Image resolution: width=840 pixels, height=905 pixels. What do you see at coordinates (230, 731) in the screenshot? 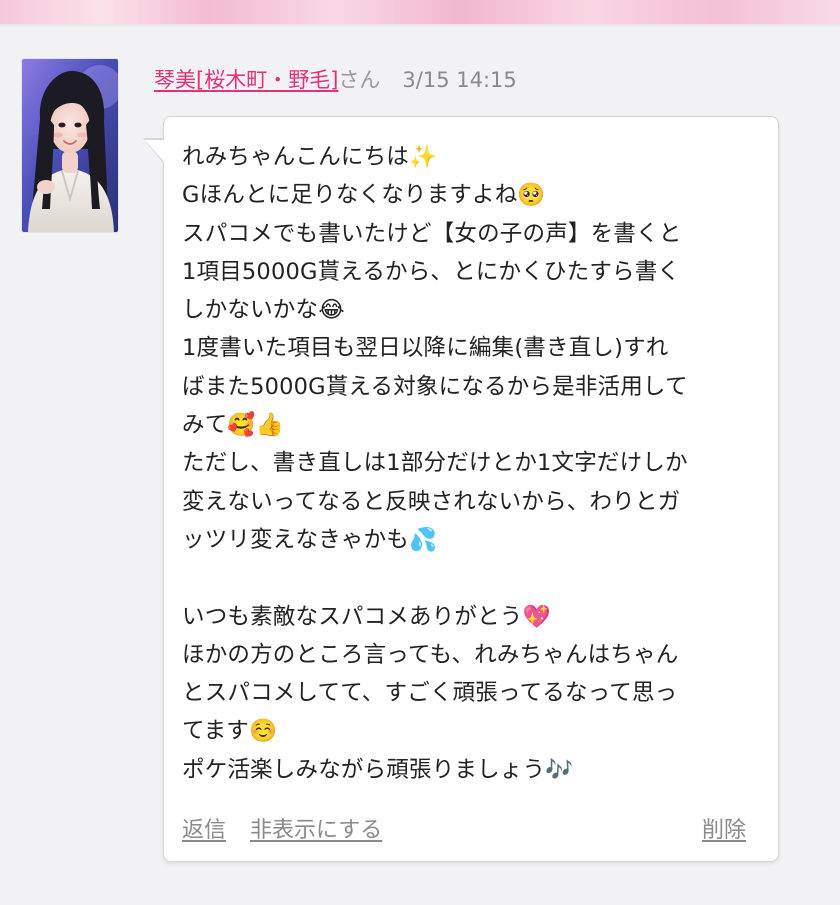
I see `message-line: てます☺️` at bounding box center [230, 731].